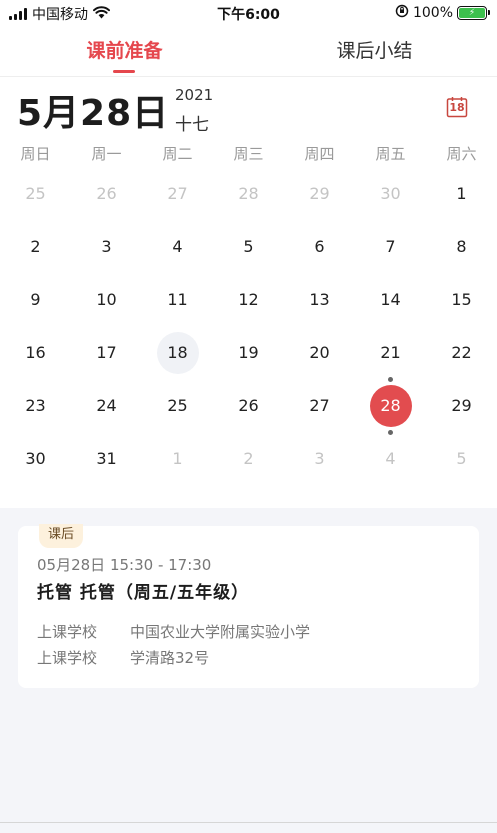 This screenshot has height=833, width=497. I want to click on calendar-day: 8, so click(462, 247).